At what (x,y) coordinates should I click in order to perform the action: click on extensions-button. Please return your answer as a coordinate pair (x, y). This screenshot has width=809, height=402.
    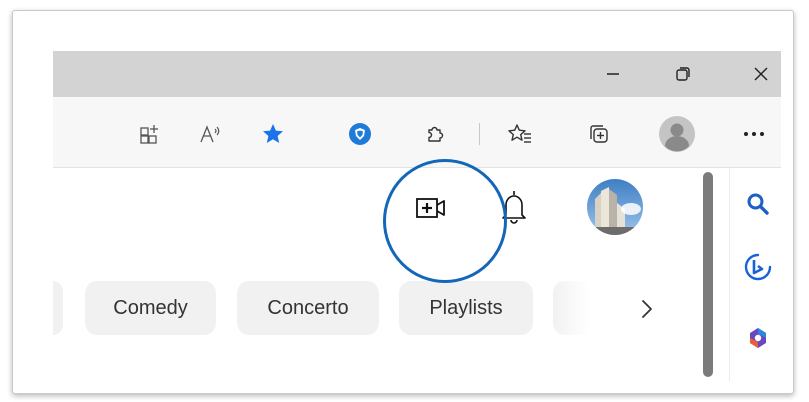
    Looking at the image, I should click on (435, 134).